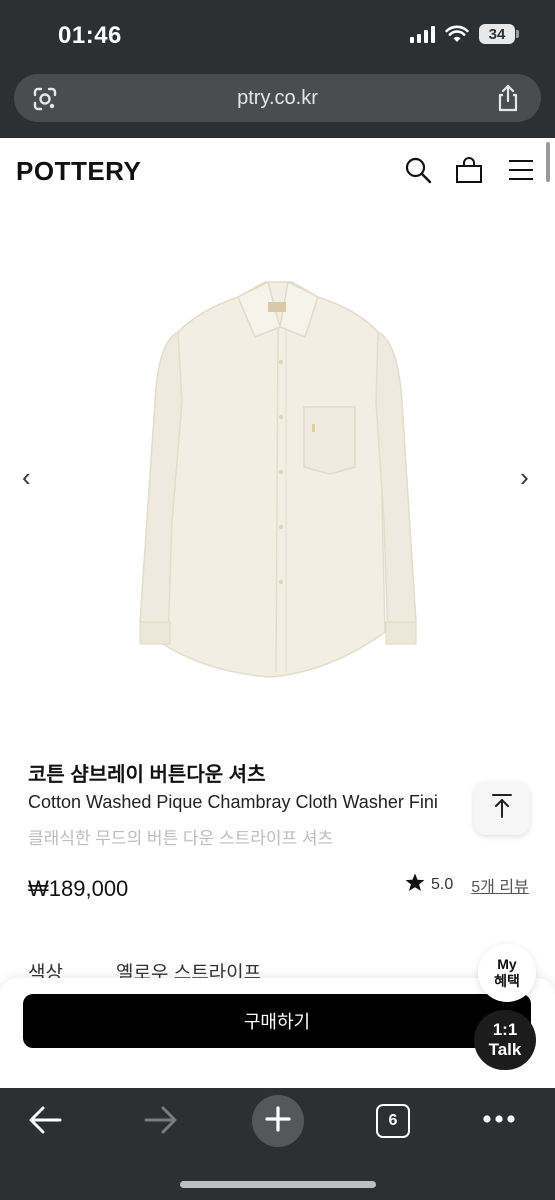 This screenshot has height=1200, width=555. I want to click on star-icon, so click(415, 885).